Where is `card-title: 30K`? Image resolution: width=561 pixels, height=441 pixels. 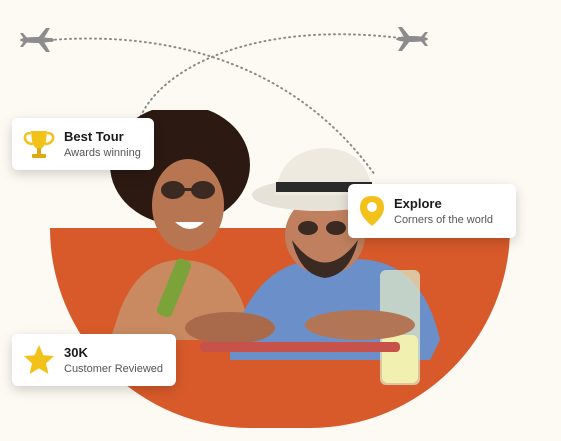
card-title: 30K is located at coordinates (76, 352).